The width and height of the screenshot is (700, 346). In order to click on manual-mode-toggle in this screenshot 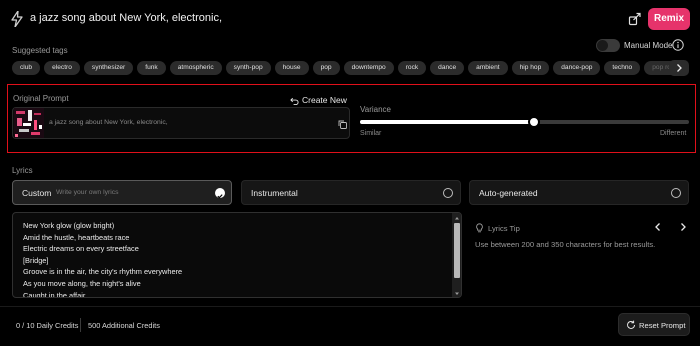, I will do `click(608, 45)`.